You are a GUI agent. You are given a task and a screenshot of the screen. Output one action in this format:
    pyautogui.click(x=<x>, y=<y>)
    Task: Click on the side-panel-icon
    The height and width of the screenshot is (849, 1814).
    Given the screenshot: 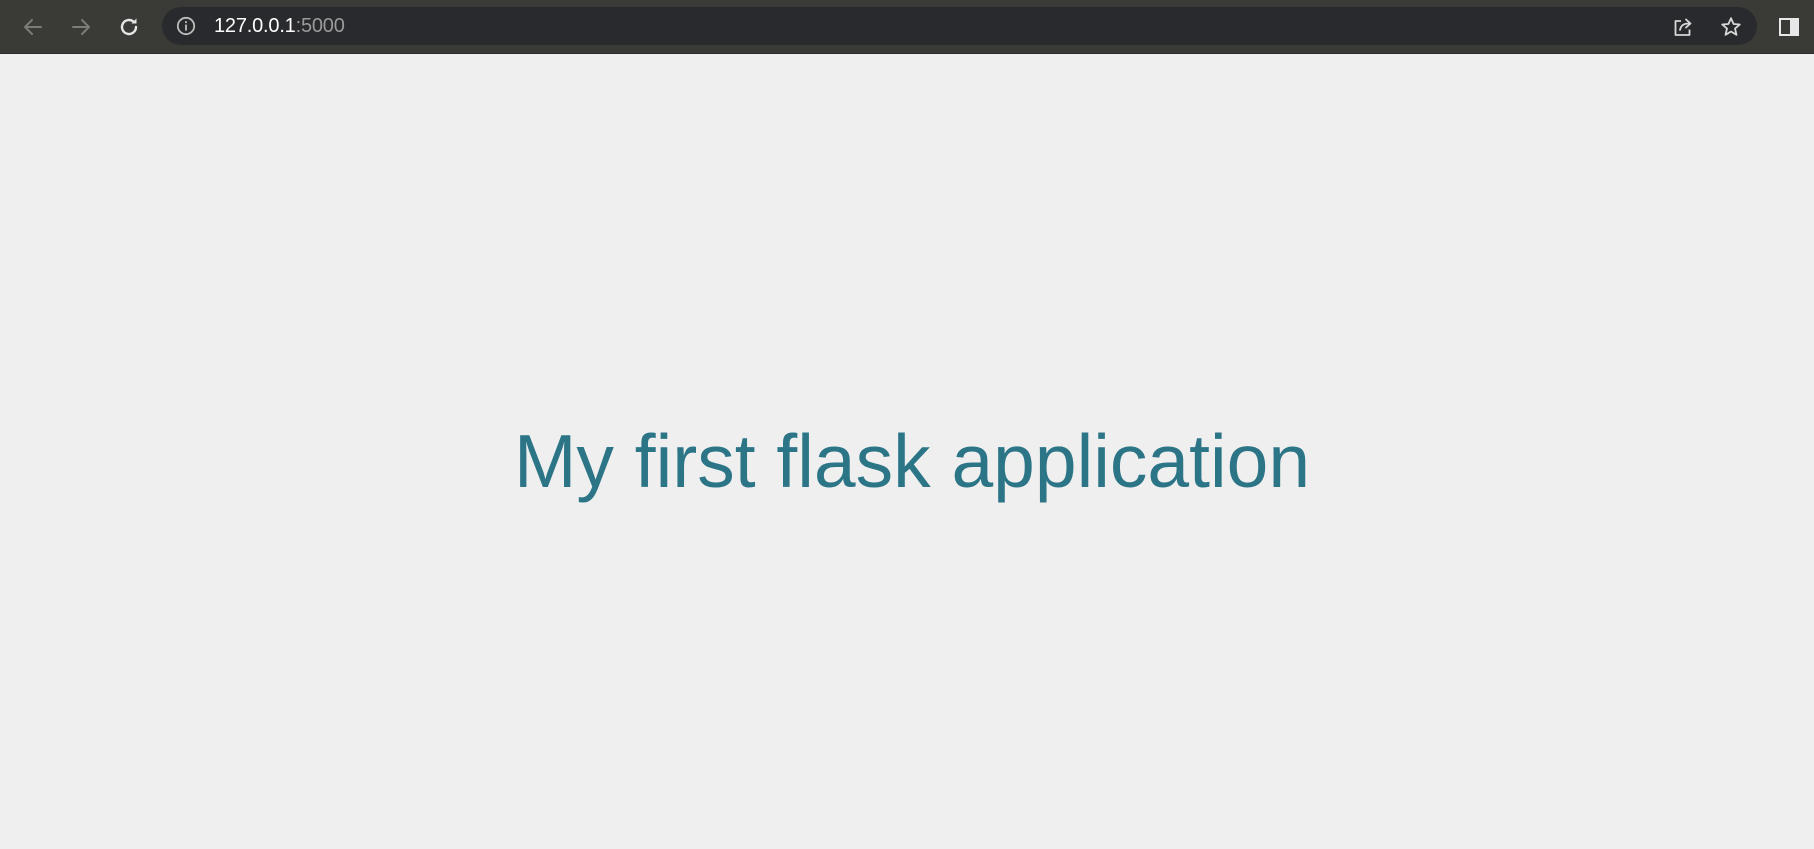 What is the action you would take?
    pyautogui.click(x=1789, y=27)
    